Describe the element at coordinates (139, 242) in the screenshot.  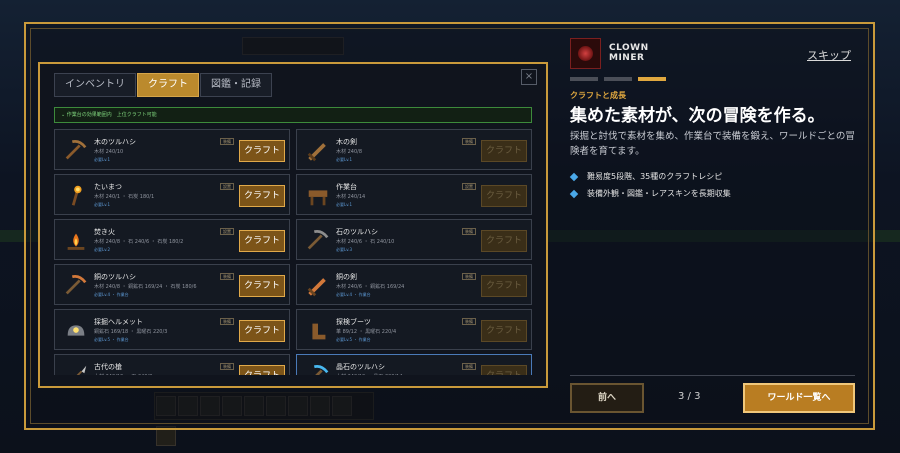
I see `recipe-materials: 木材 240/8 ・ 石 240/6 ・ 石炭 180/2` at that location.